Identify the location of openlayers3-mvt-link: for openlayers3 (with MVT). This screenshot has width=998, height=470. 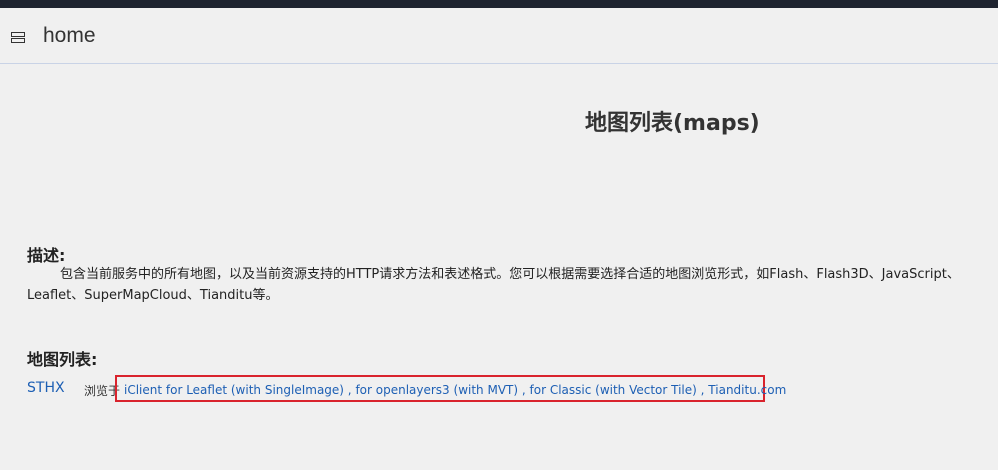
(436, 390).